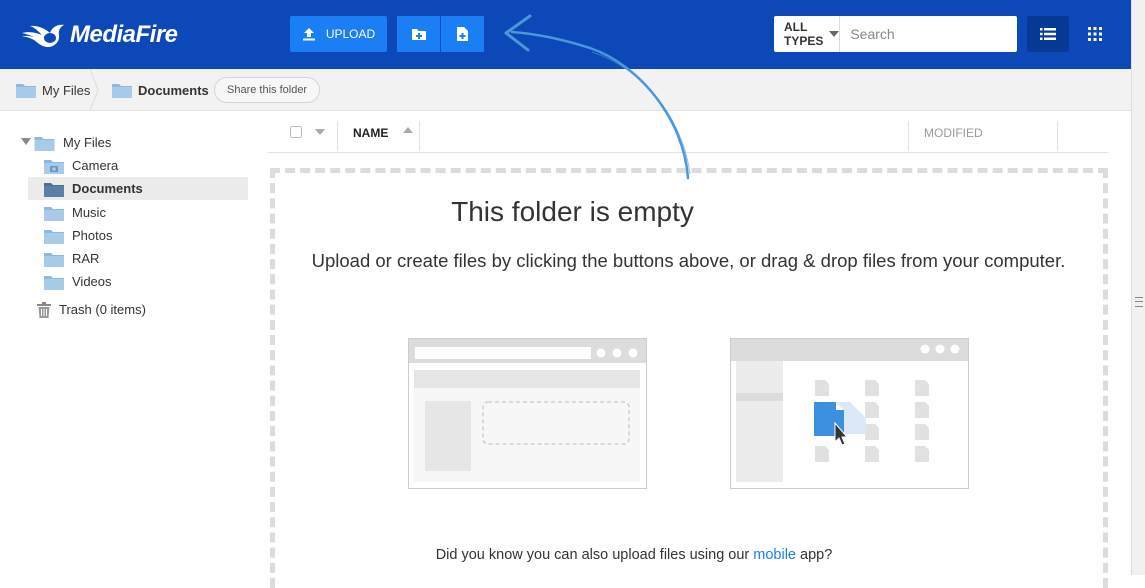 This screenshot has height=588, width=1145. I want to click on select-options-chevron-icon, so click(320, 132).